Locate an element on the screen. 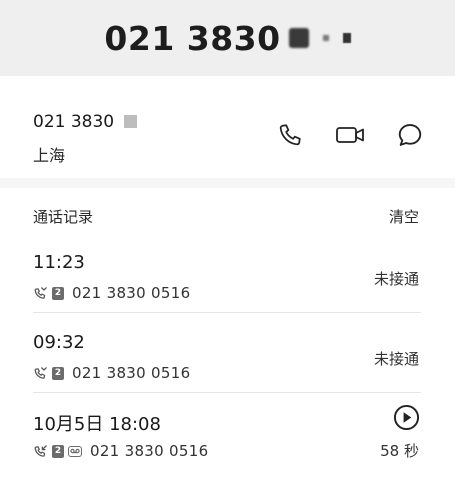 The width and height of the screenshot is (455, 478). incoming-call-icon is located at coordinates (40, 450).